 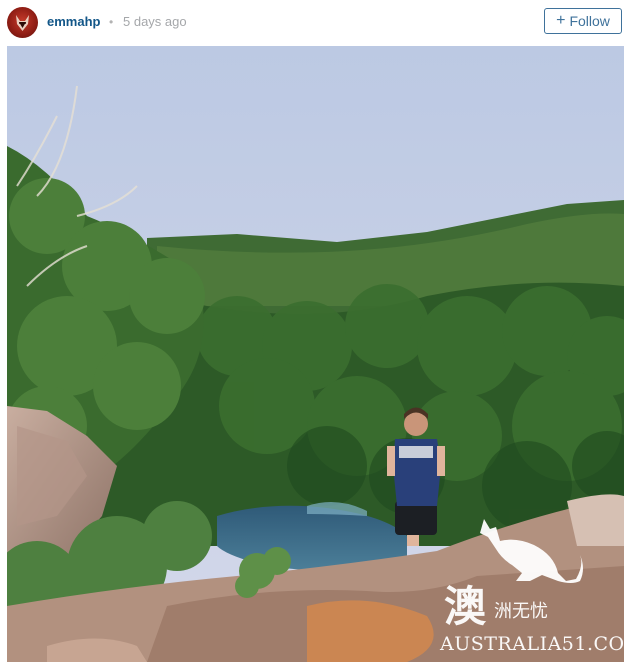 I want to click on follow-button: + Follow, so click(x=583, y=21).